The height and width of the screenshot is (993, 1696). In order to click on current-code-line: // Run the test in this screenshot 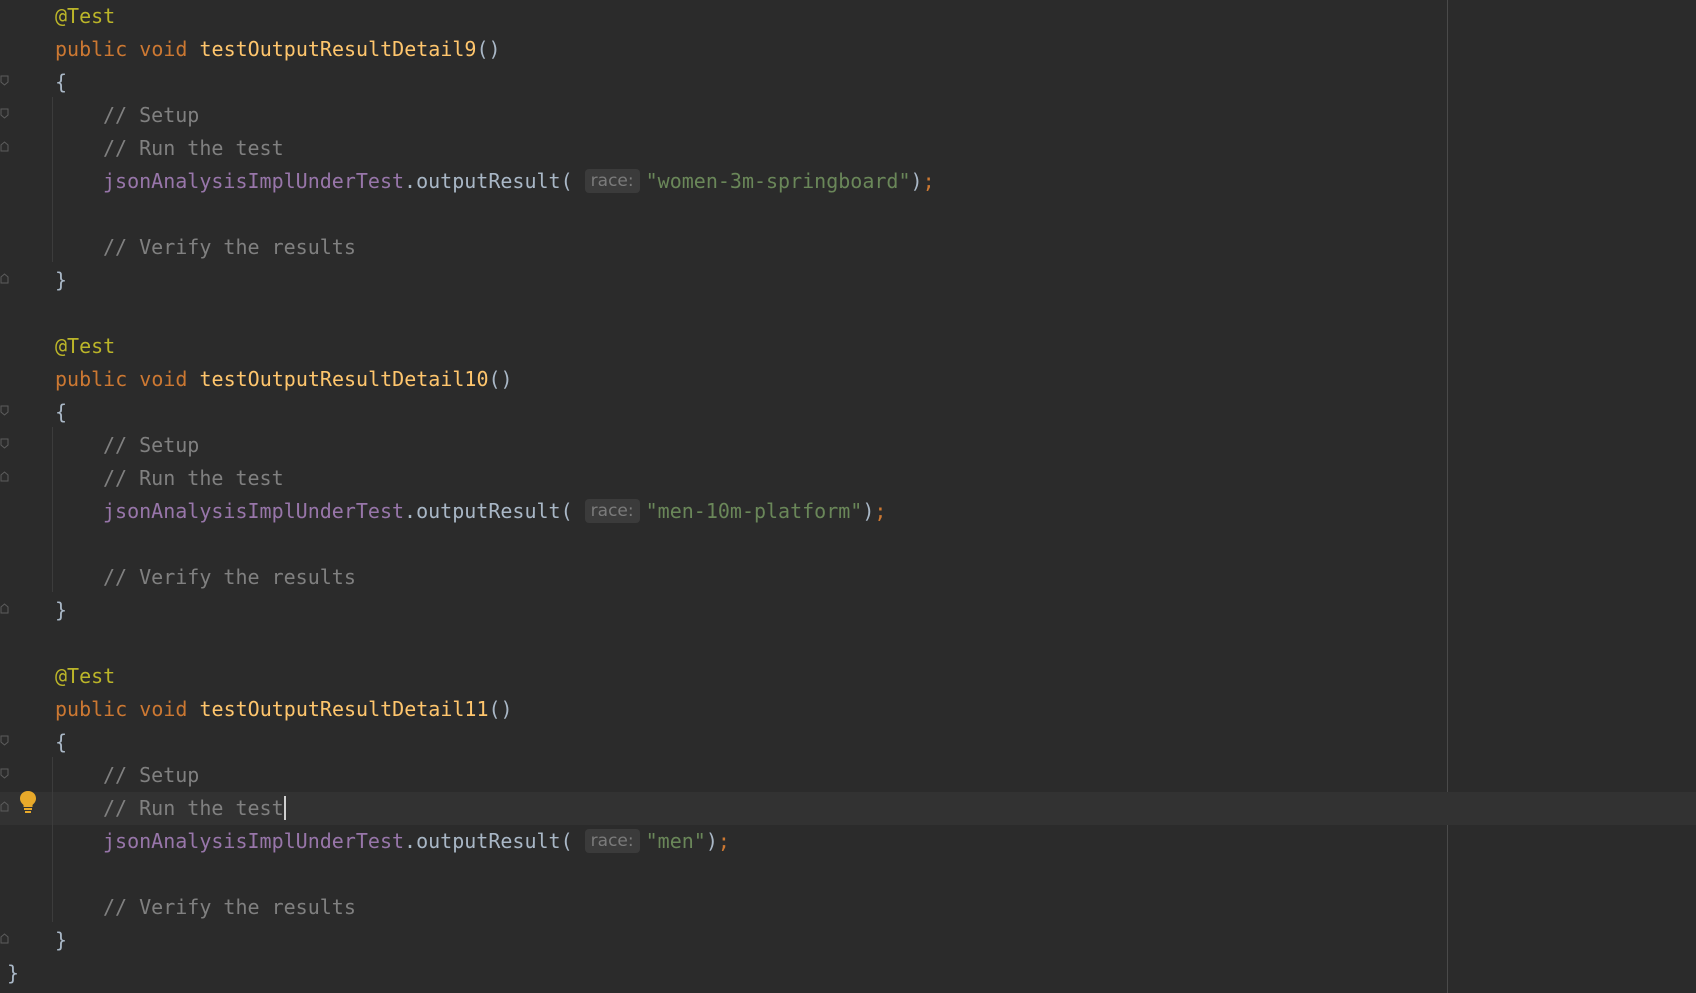, I will do `click(848, 808)`.